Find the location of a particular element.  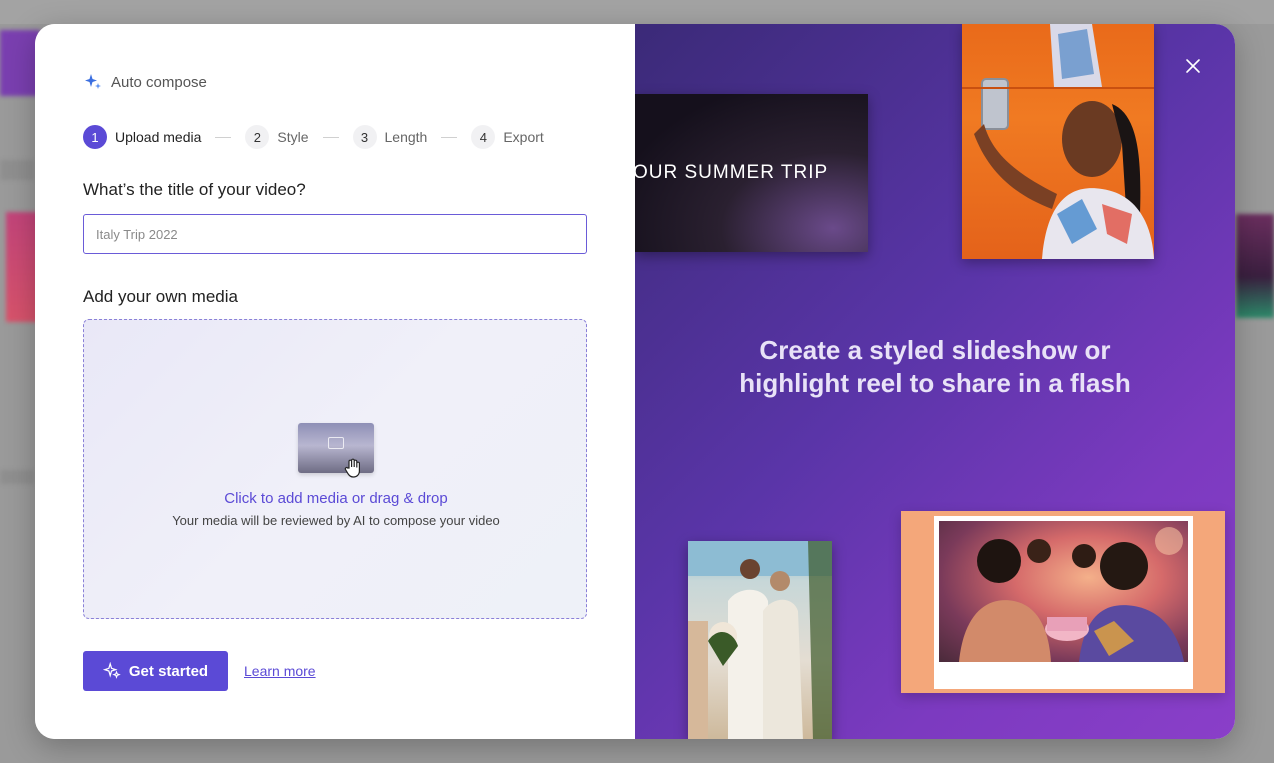

stepper: 1 Upload media 2 Style 3 Length 4 Export is located at coordinates (313, 137).